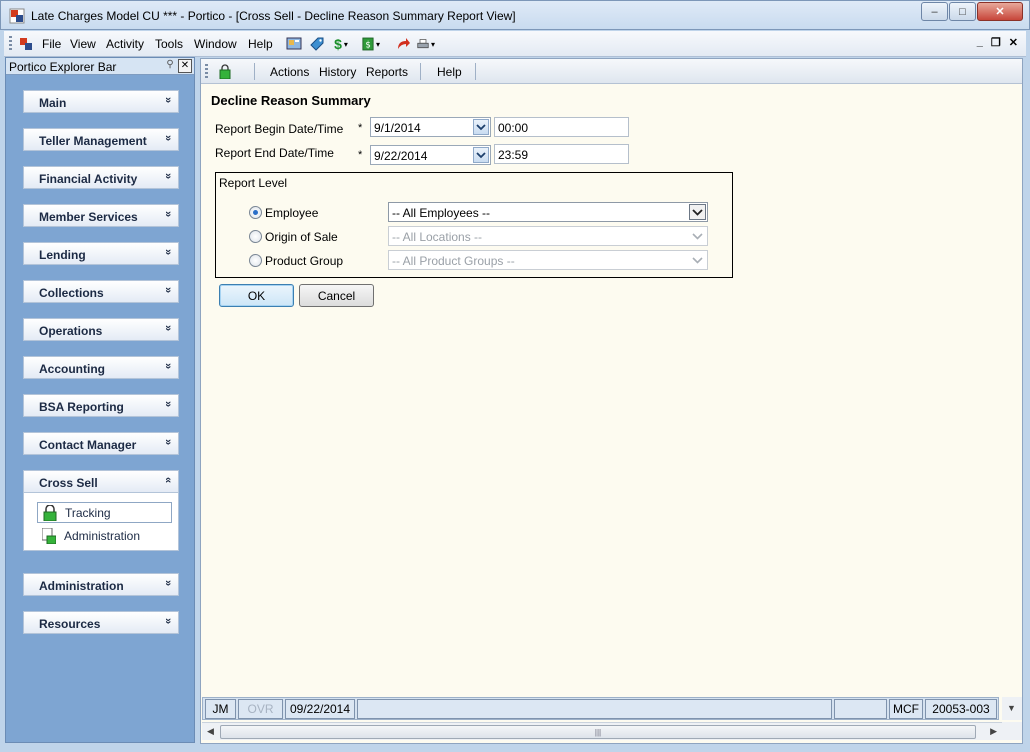  I want to click on group-label: Main, so click(53, 103).